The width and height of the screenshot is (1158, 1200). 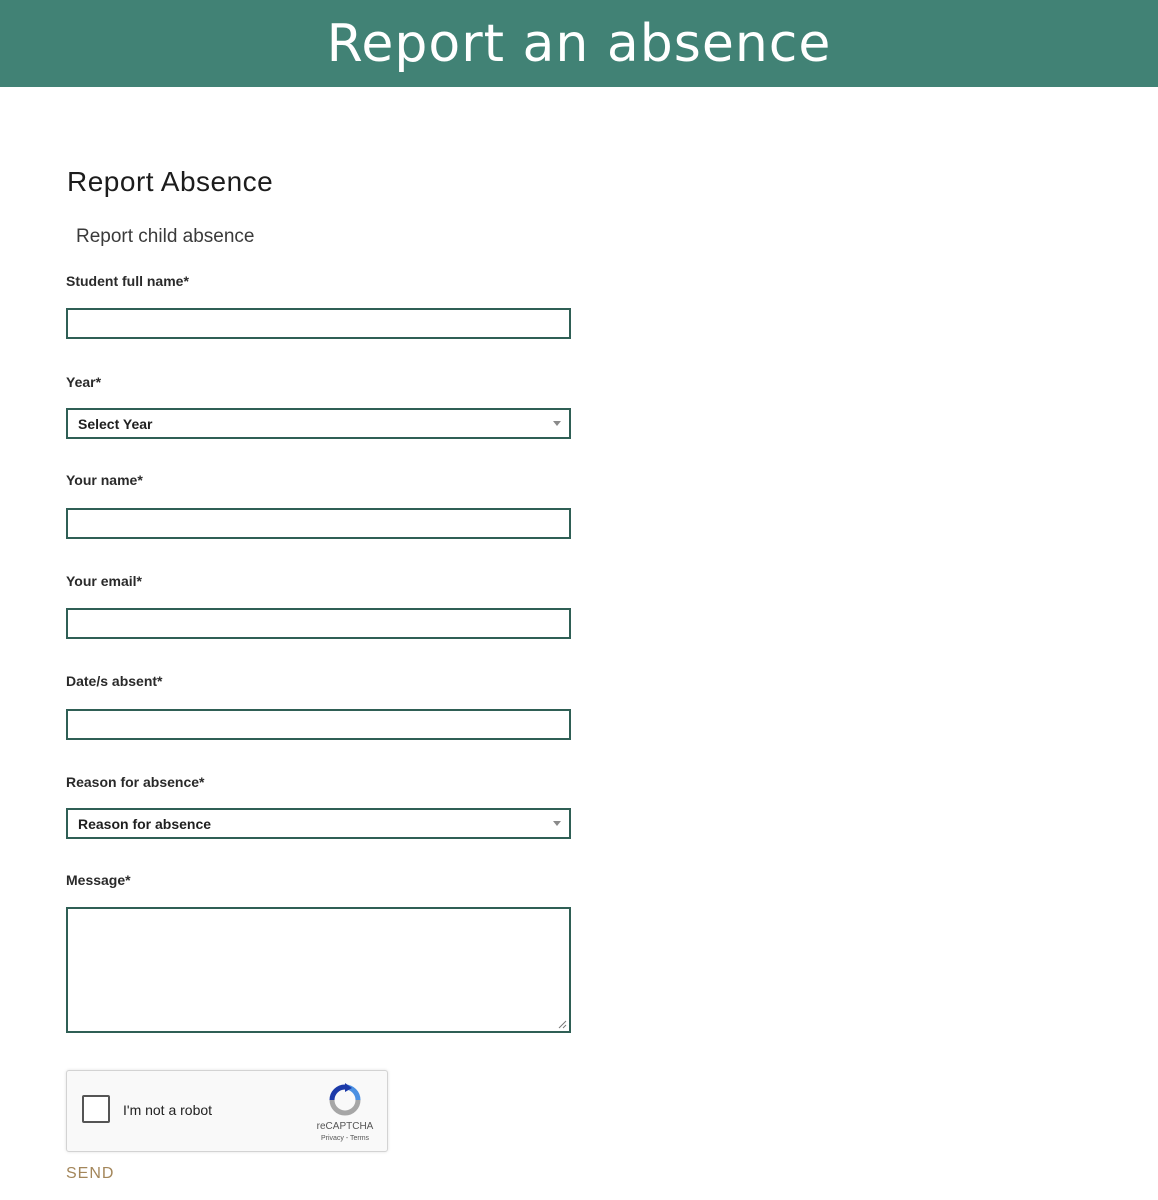 I want to click on your-name-input, so click(x=318, y=523).